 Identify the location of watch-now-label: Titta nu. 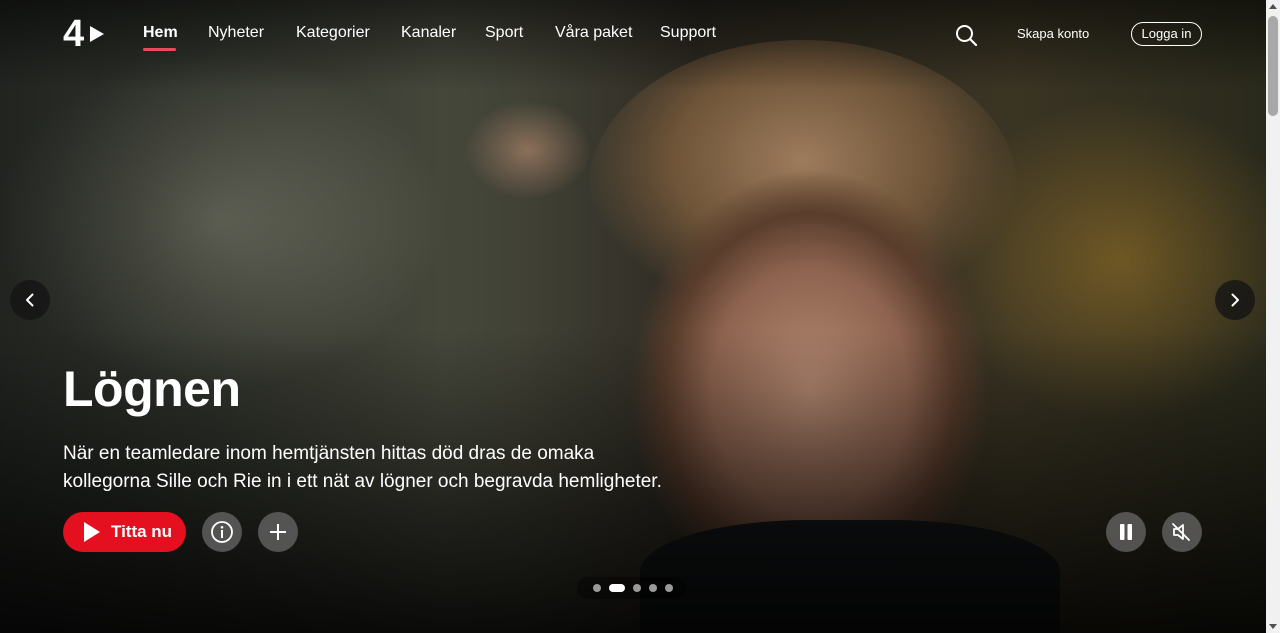
(142, 531).